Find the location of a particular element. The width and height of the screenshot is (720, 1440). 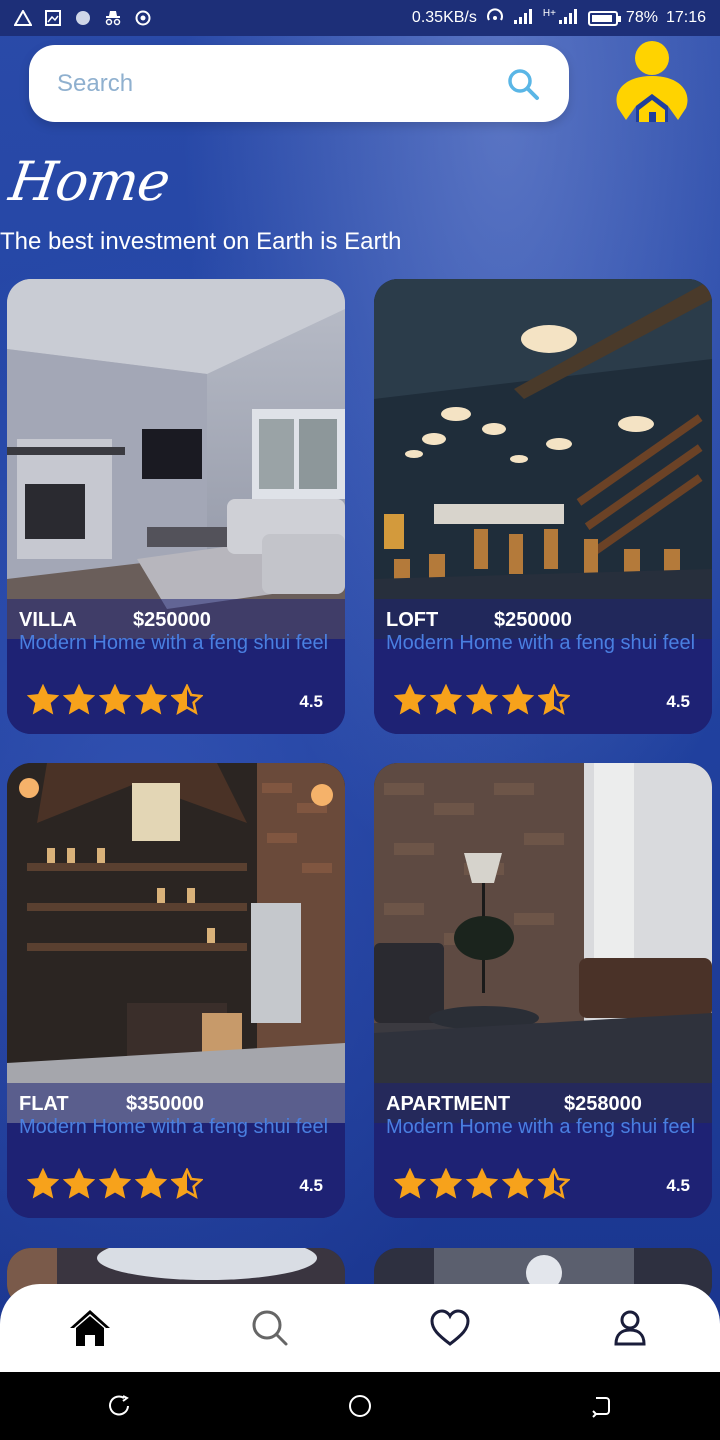

home-system-button is located at coordinates (360, 1406).